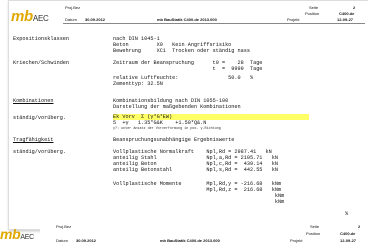  I want to click on trag-line: Beanspruchungsunabhängige Ergebniswerte, so click(174, 140).